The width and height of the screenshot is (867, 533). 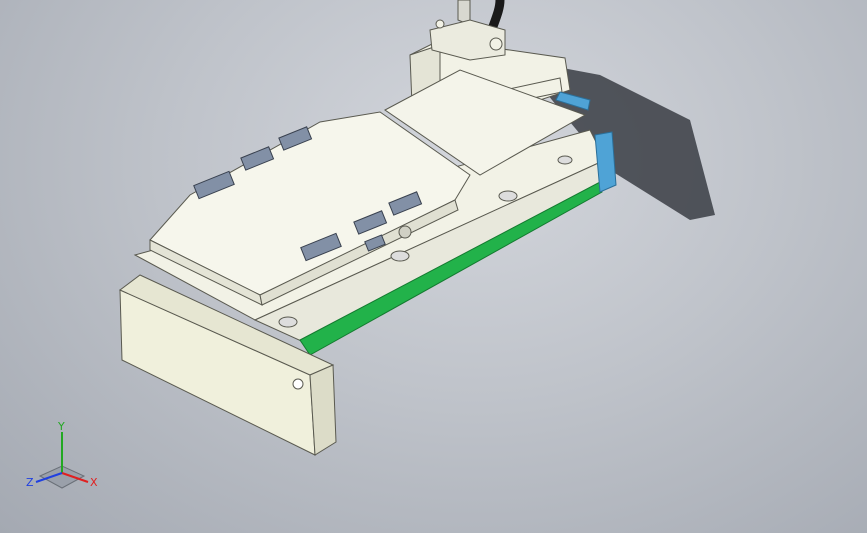 I want to click on coordinate-triad: Y X Z, so click(x=65, y=458).